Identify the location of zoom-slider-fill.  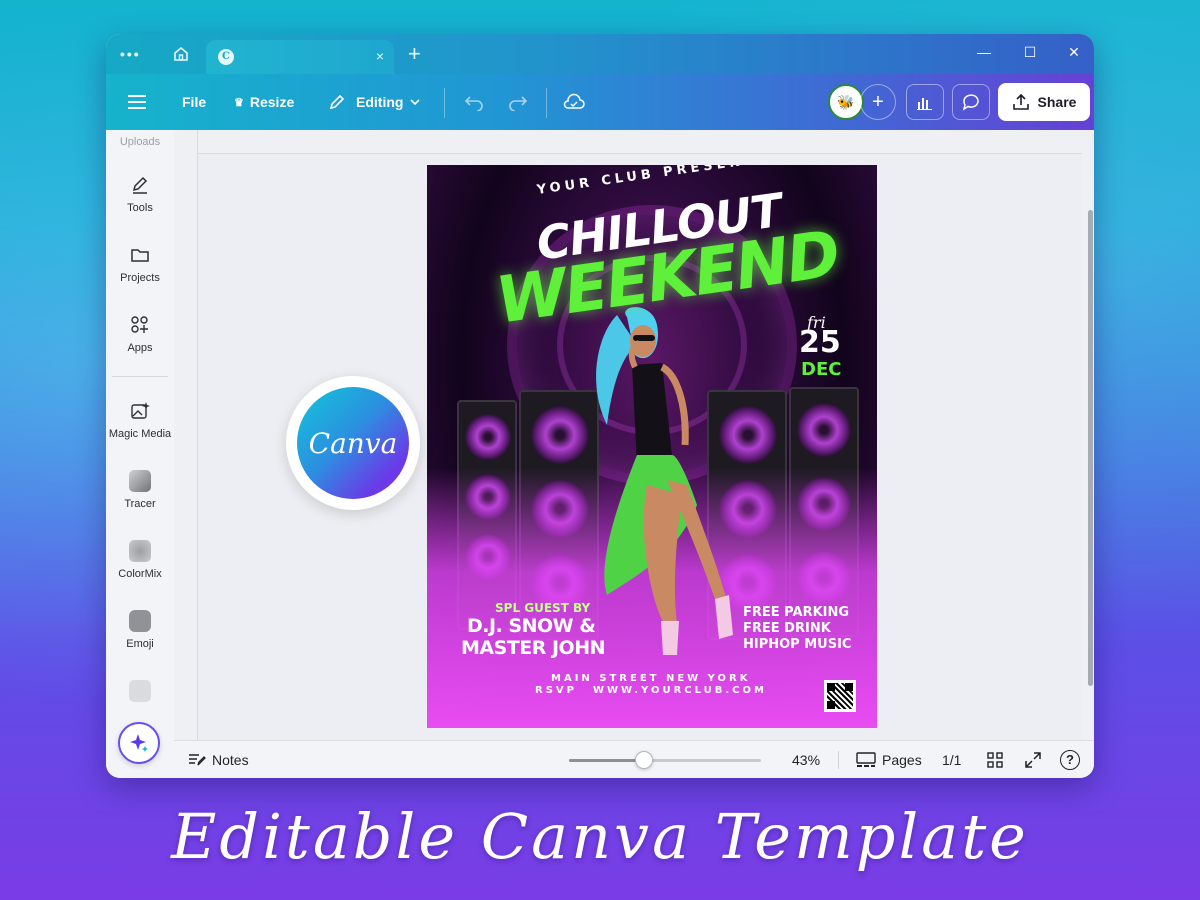
(606, 760).